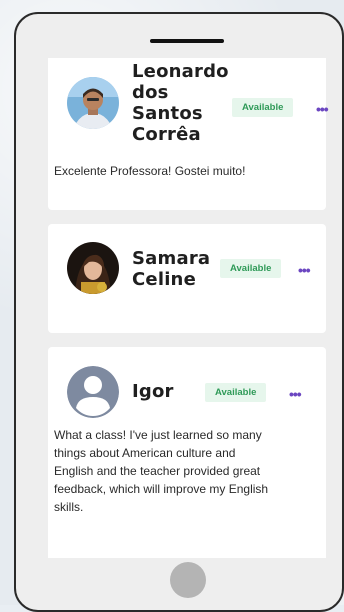  I want to click on home-button, so click(188, 580).